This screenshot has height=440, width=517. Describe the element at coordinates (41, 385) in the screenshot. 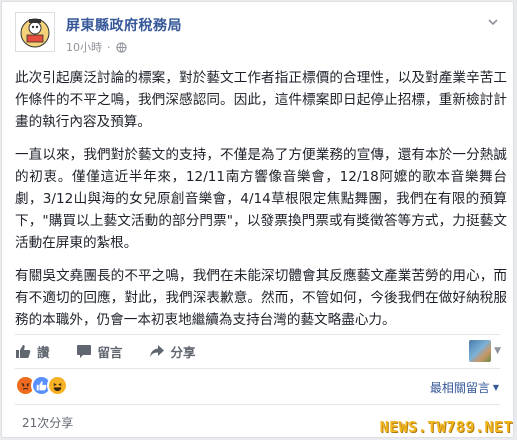

I see `reactions-summary` at that location.